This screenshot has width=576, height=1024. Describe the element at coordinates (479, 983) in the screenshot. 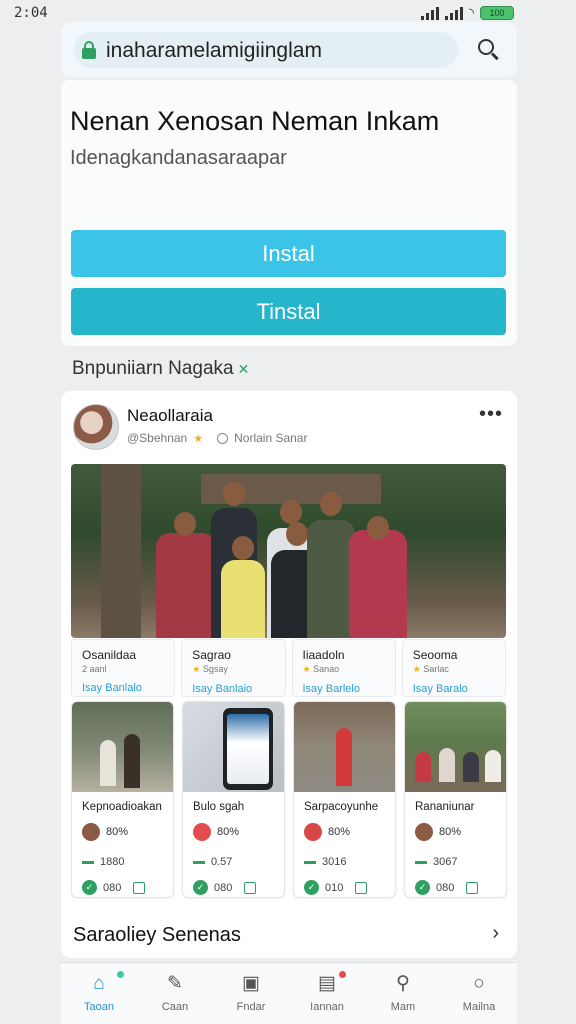

I see `circle-icon: ○` at that location.